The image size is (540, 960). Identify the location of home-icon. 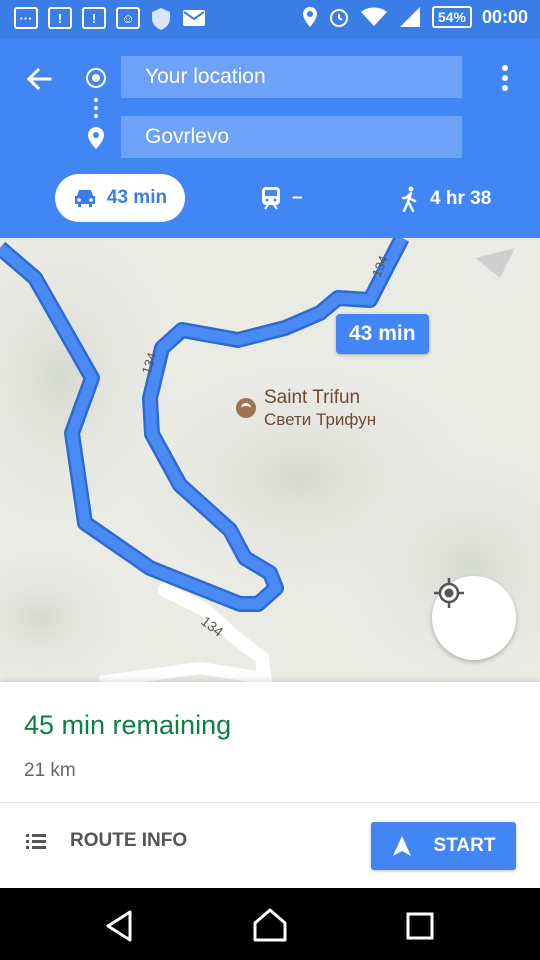
(270, 926).